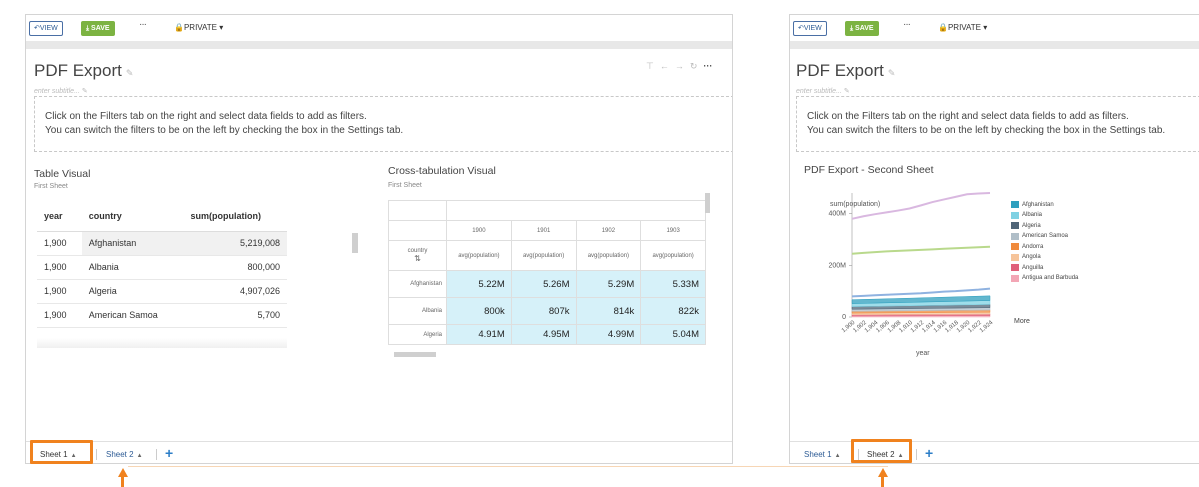 The image size is (1199, 487). What do you see at coordinates (379, 452) in the screenshot?
I see `sheet-tabs-bar: Sheet 1 ▲ Sheet 2 ▲ +` at bounding box center [379, 452].